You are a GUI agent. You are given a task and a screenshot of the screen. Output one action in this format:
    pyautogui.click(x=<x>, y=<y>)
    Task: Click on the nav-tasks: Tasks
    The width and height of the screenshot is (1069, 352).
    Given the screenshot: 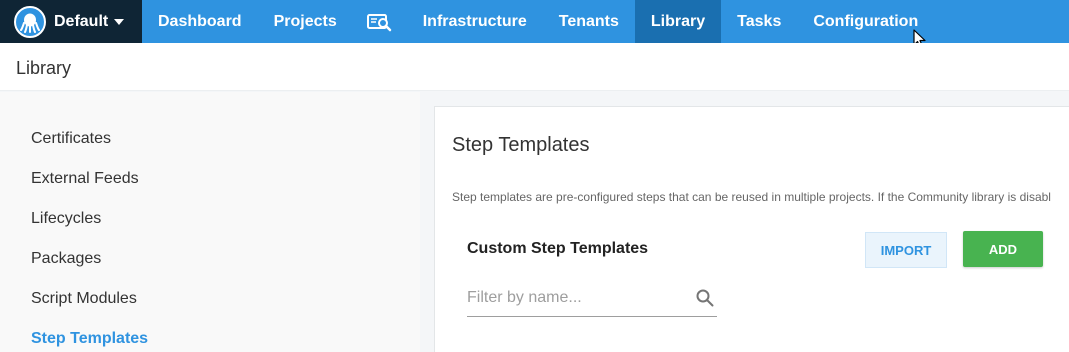 What is the action you would take?
    pyautogui.click(x=759, y=21)
    